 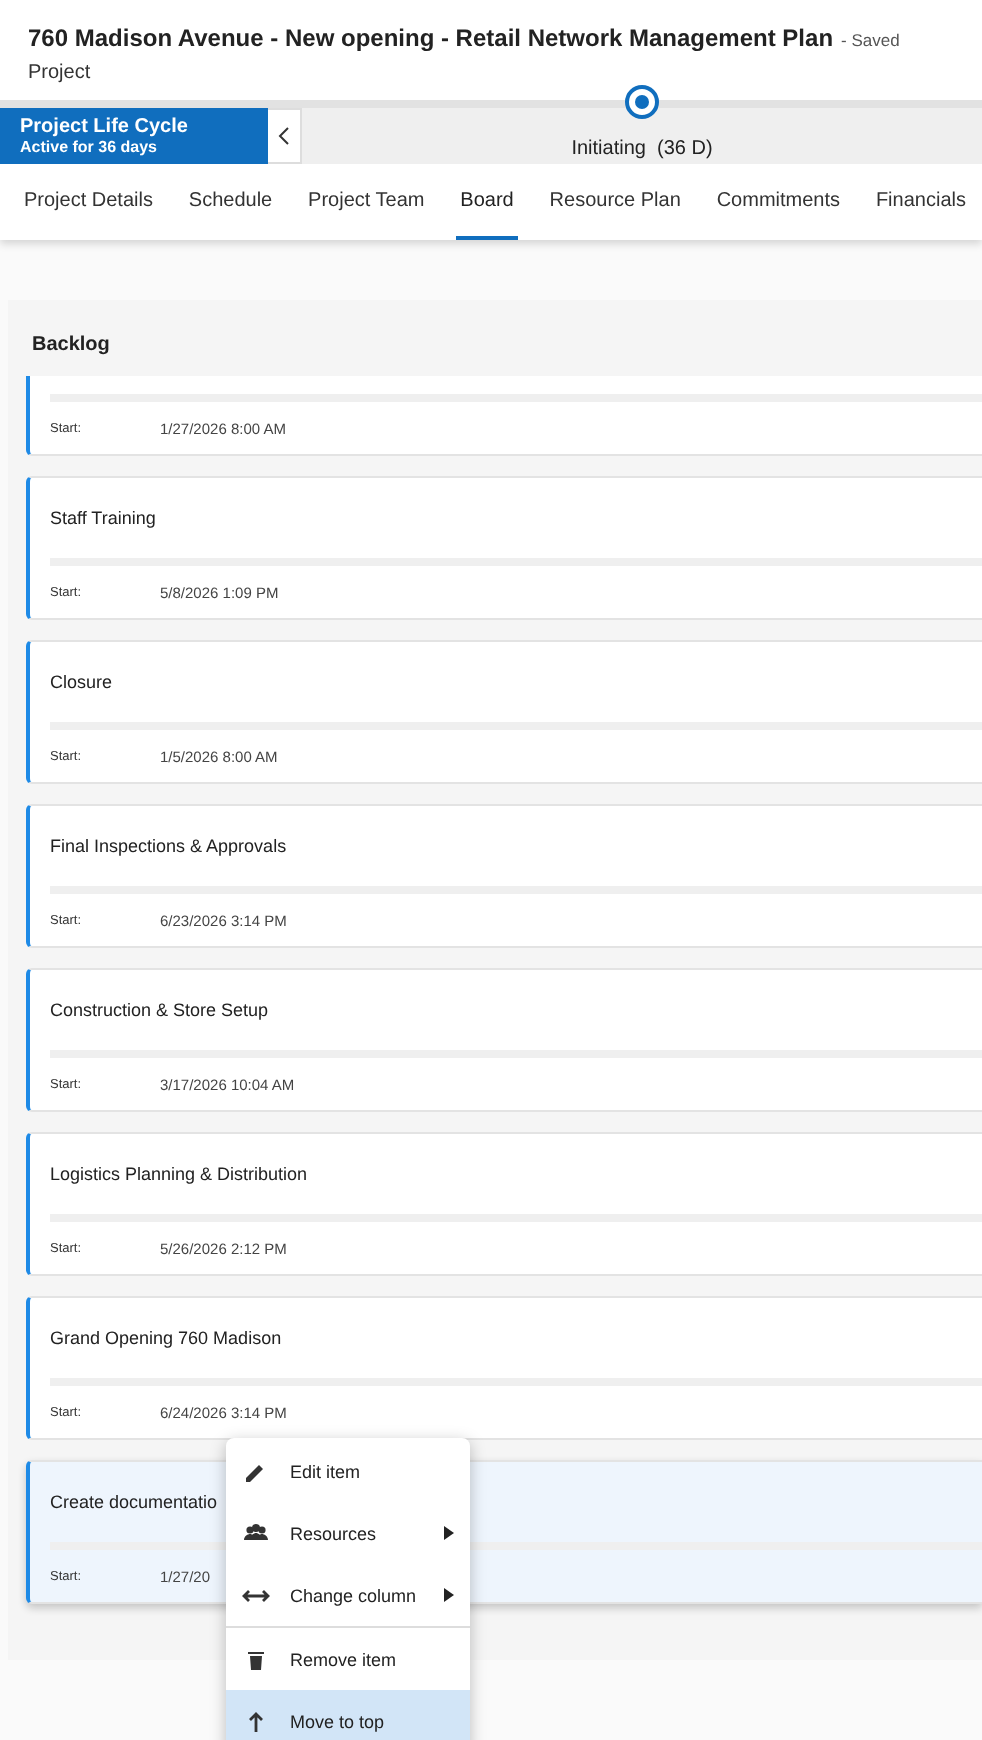 I want to click on stage-marker-icon, so click(x=642, y=102).